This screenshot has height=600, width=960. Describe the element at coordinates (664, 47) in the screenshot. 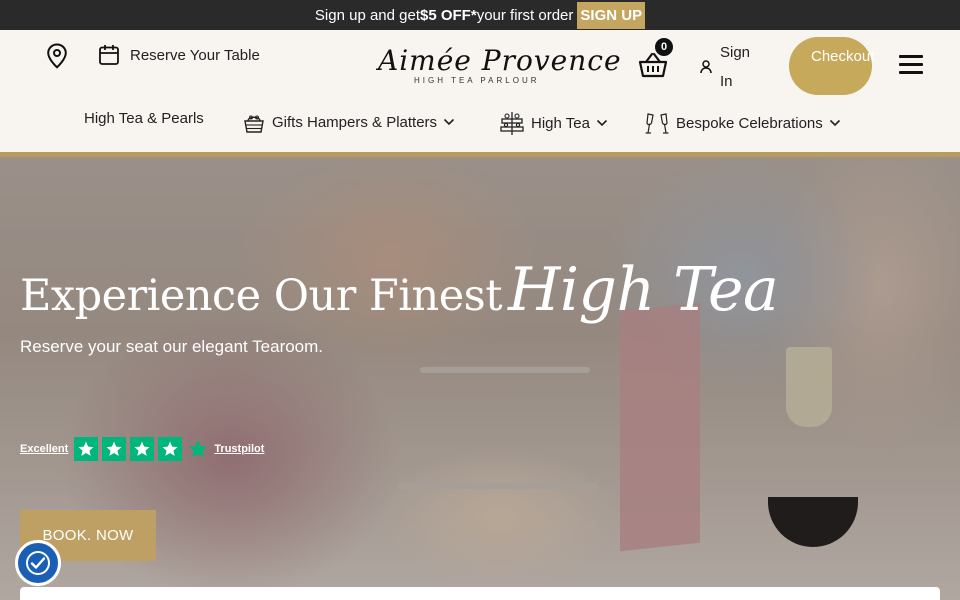

I see `cart-count-badge: 0` at that location.